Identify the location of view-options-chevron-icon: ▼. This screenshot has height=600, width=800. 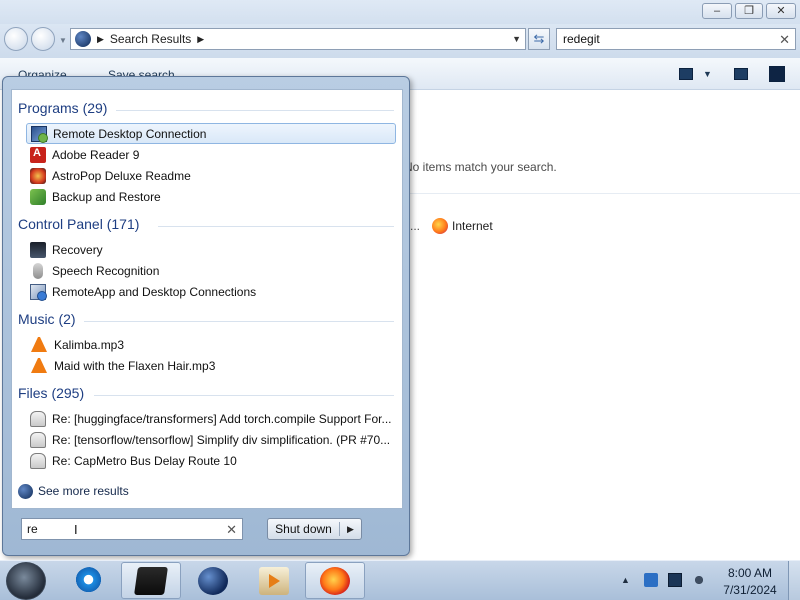
(707, 74).